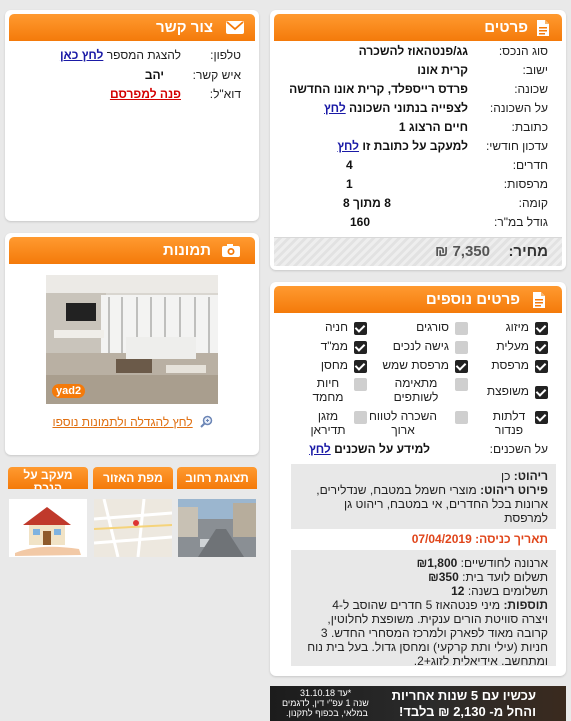  I want to click on feature-parking: חניה, so click(322, 327).